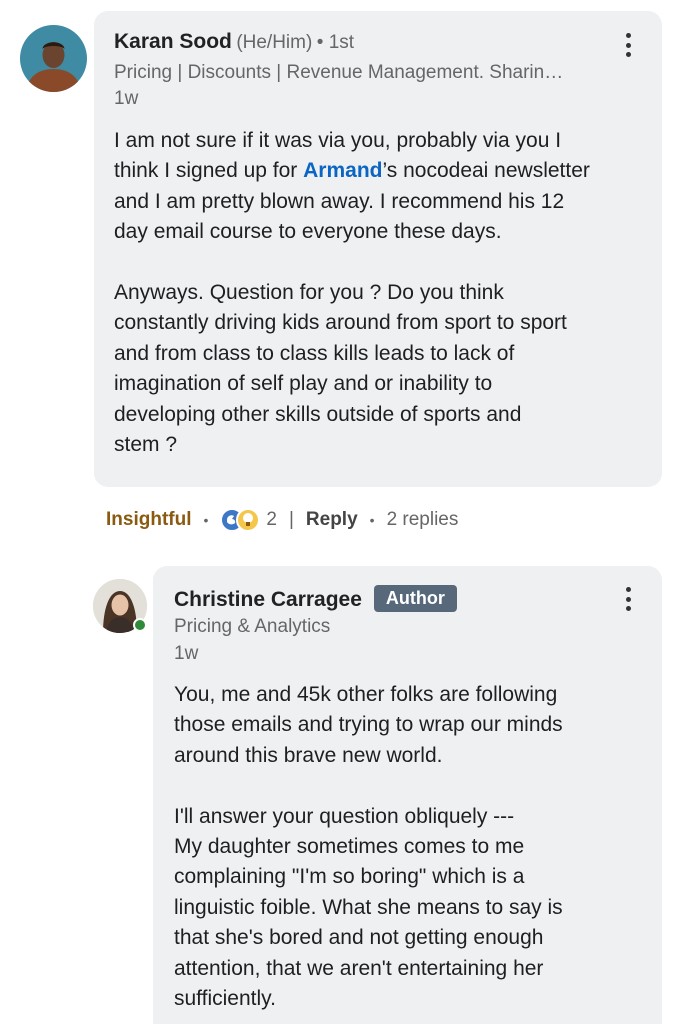 Image resolution: width=682 pixels, height=1024 pixels. What do you see at coordinates (186, 653) in the screenshot?
I see `reply-timestamp: 1w` at bounding box center [186, 653].